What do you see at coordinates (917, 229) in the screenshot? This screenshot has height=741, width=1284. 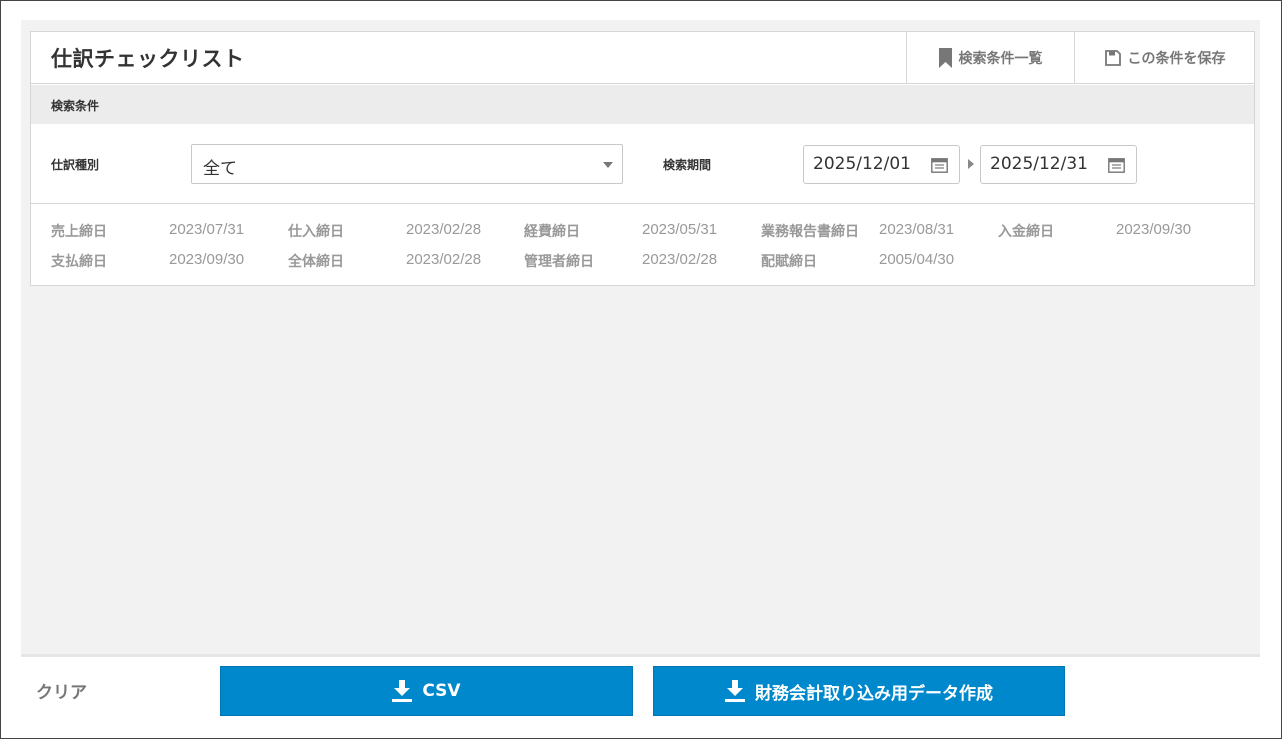 I see `closing-date-value: 2023/08/31` at bounding box center [917, 229].